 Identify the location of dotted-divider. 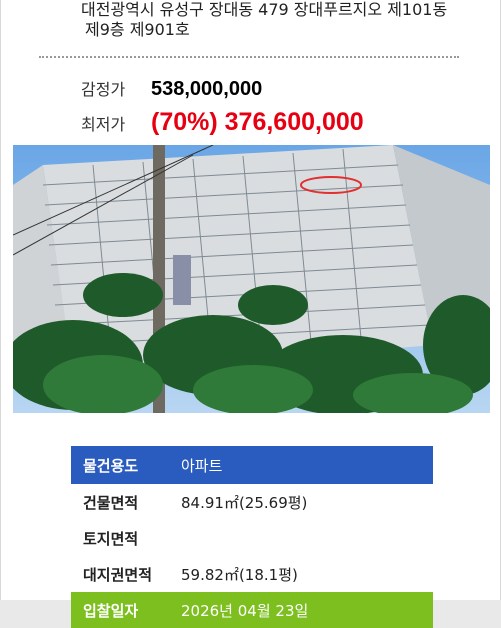
(249, 57).